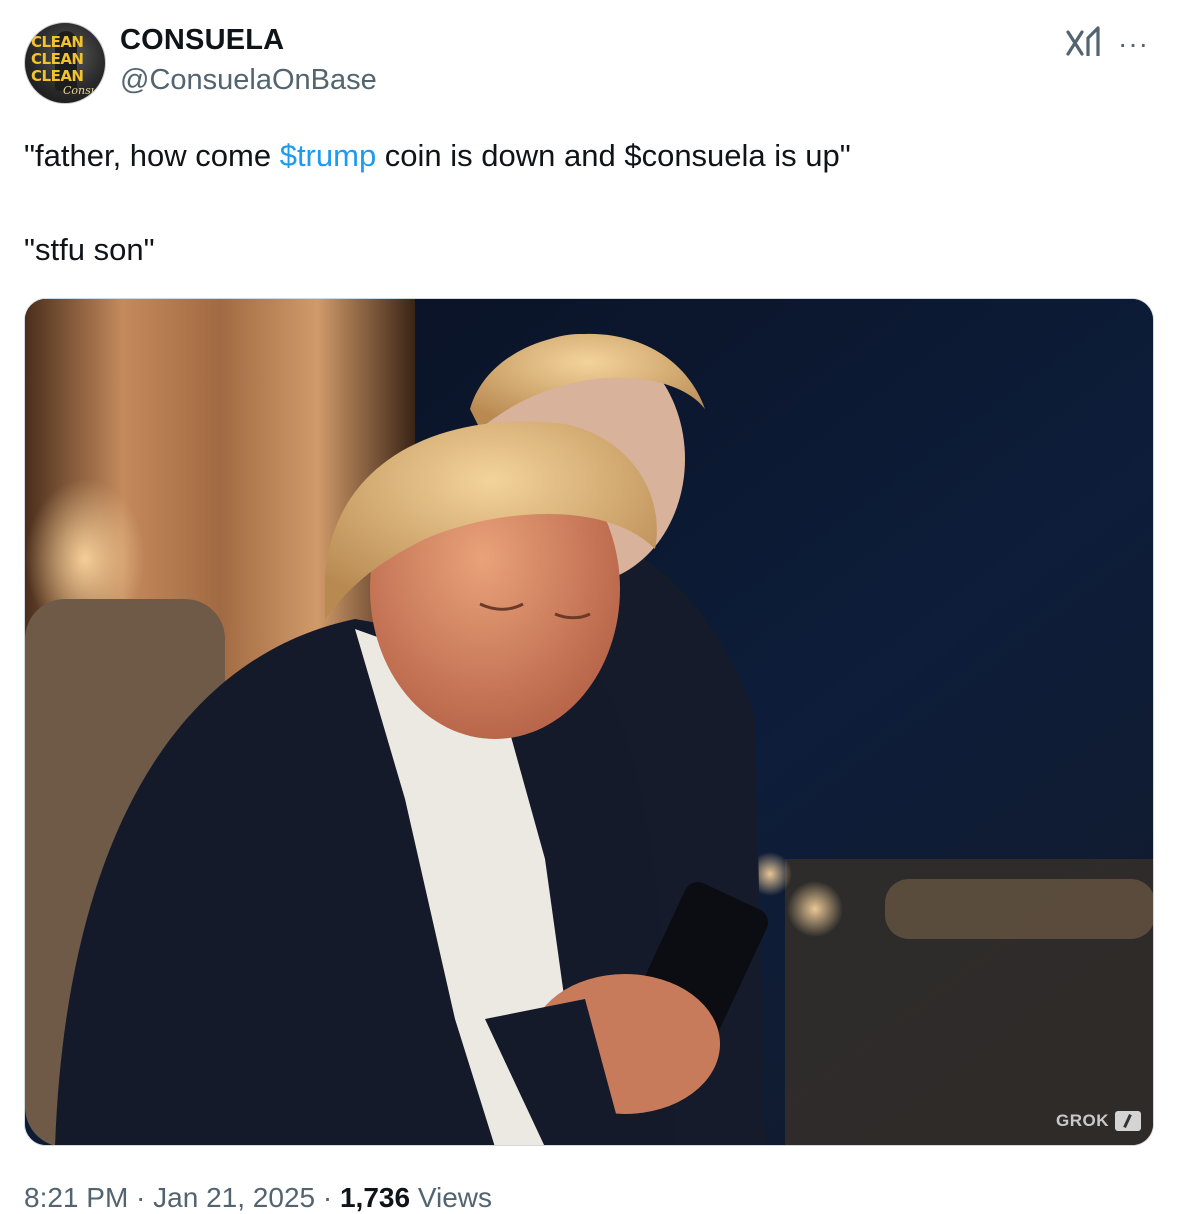  Describe the element at coordinates (1082, 1120) in the screenshot. I see `grok-watermark-label: GROK` at that location.